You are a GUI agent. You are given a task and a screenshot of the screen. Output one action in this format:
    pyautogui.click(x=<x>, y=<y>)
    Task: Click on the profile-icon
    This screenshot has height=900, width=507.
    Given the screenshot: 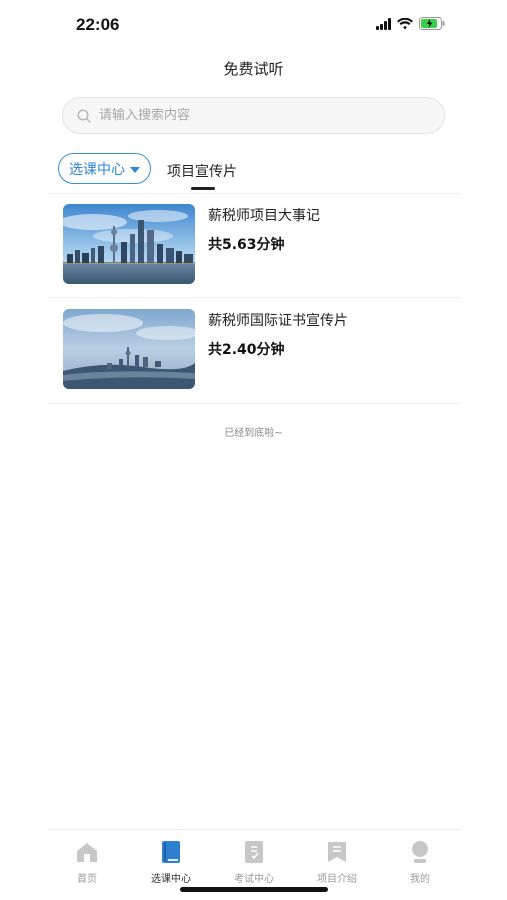 What is the action you would take?
    pyautogui.click(x=420, y=852)
    